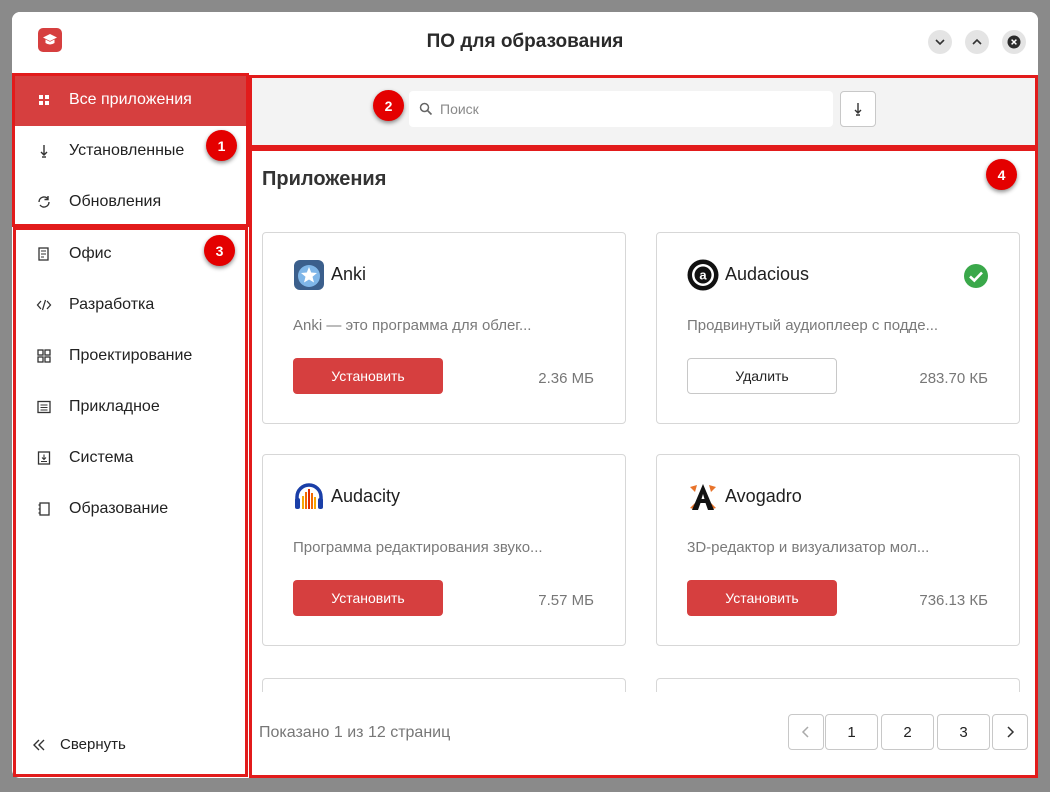 Image resolution: width=1050 pixels, height=792 pixels. I want to click on double-chevron-left-icon, so click(39, 744).